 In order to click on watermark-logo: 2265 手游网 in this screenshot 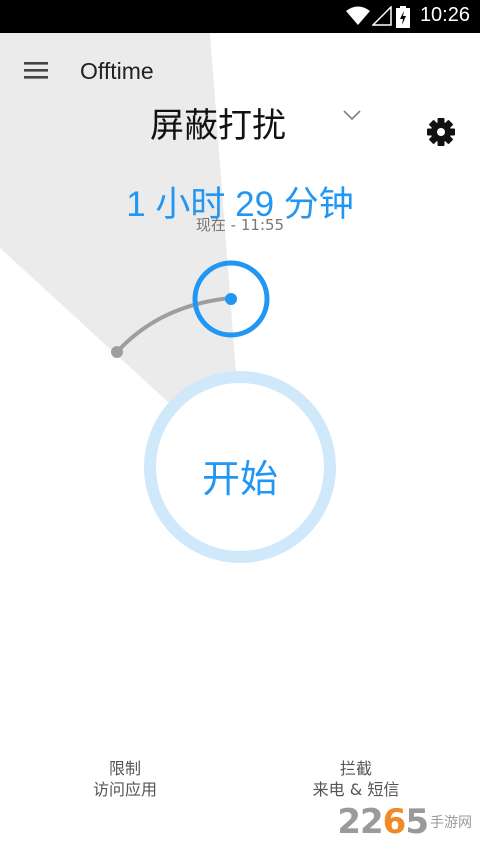, I will do `click(404, 822)`.